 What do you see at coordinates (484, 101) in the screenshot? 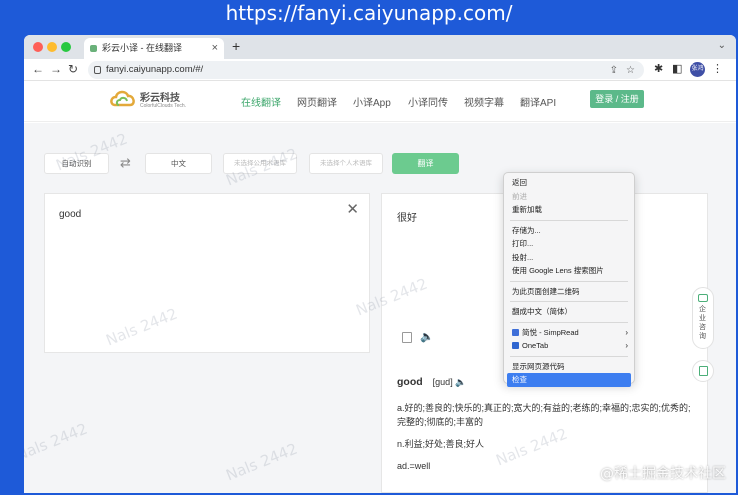
I see `nav-video-subtitles: 视频字幕` at bounding box center [484, 101].